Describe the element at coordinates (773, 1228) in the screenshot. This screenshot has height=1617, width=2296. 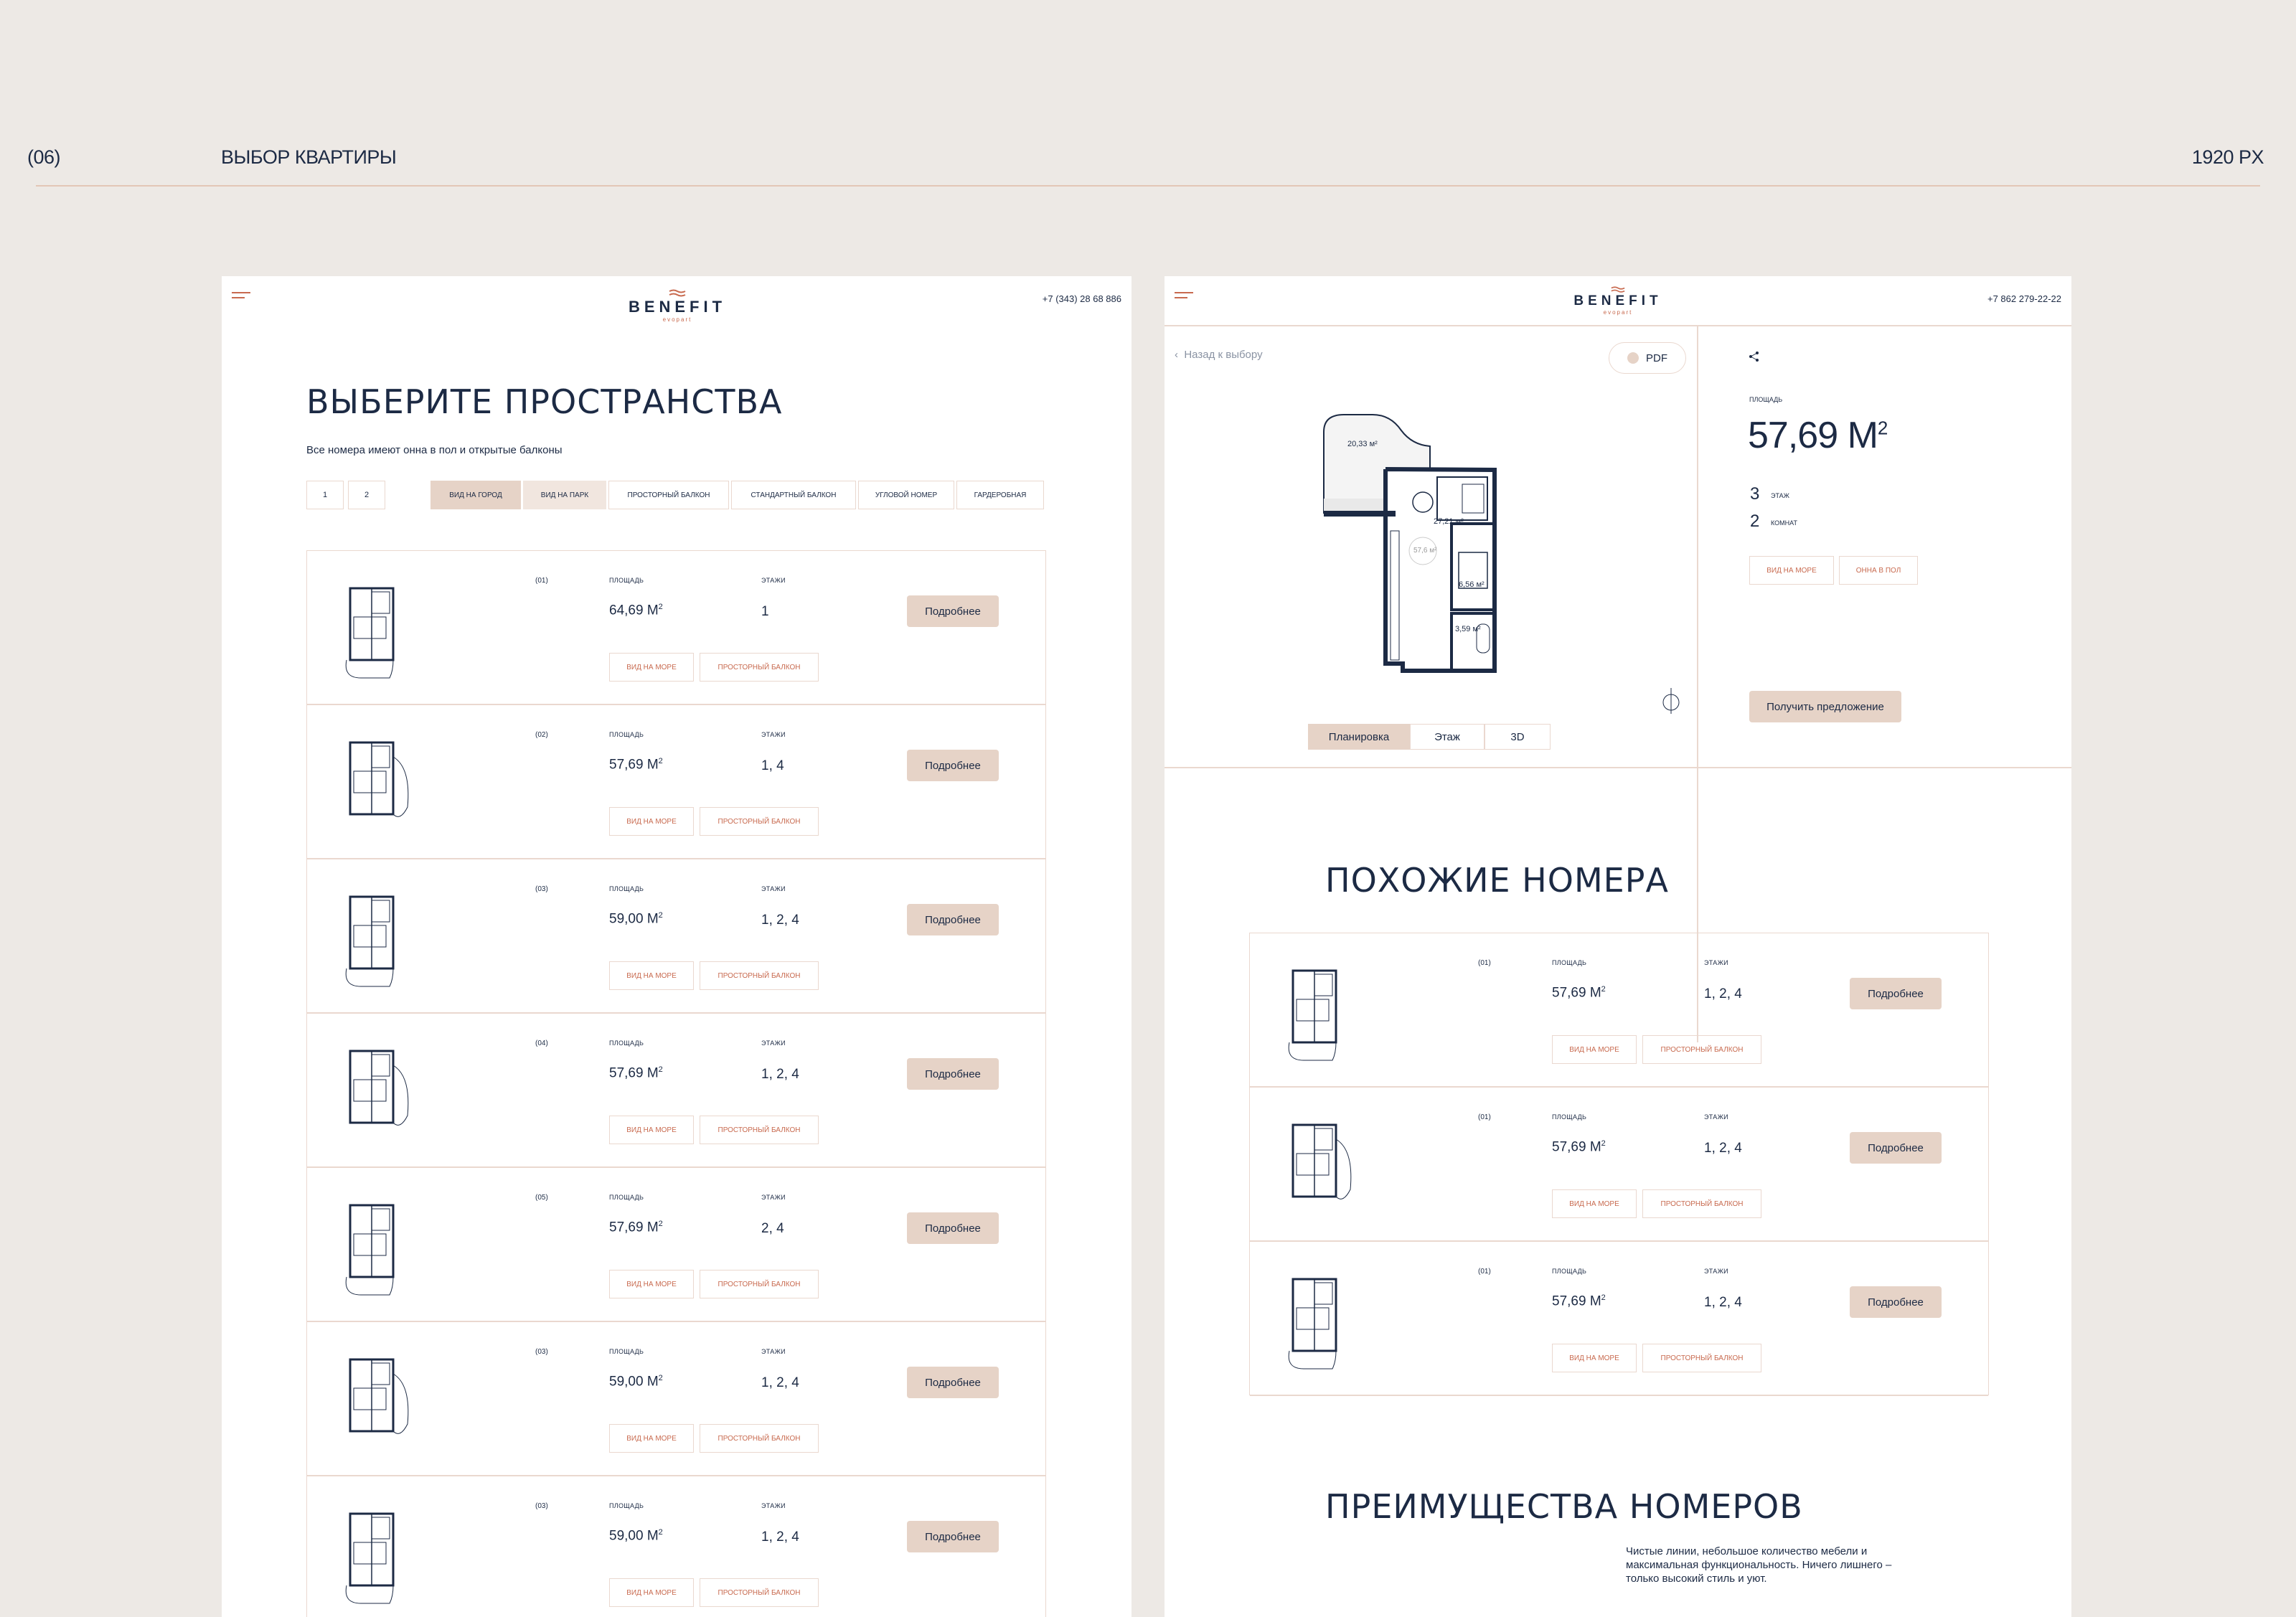
I see `floors-value: 2, 4` at that location.